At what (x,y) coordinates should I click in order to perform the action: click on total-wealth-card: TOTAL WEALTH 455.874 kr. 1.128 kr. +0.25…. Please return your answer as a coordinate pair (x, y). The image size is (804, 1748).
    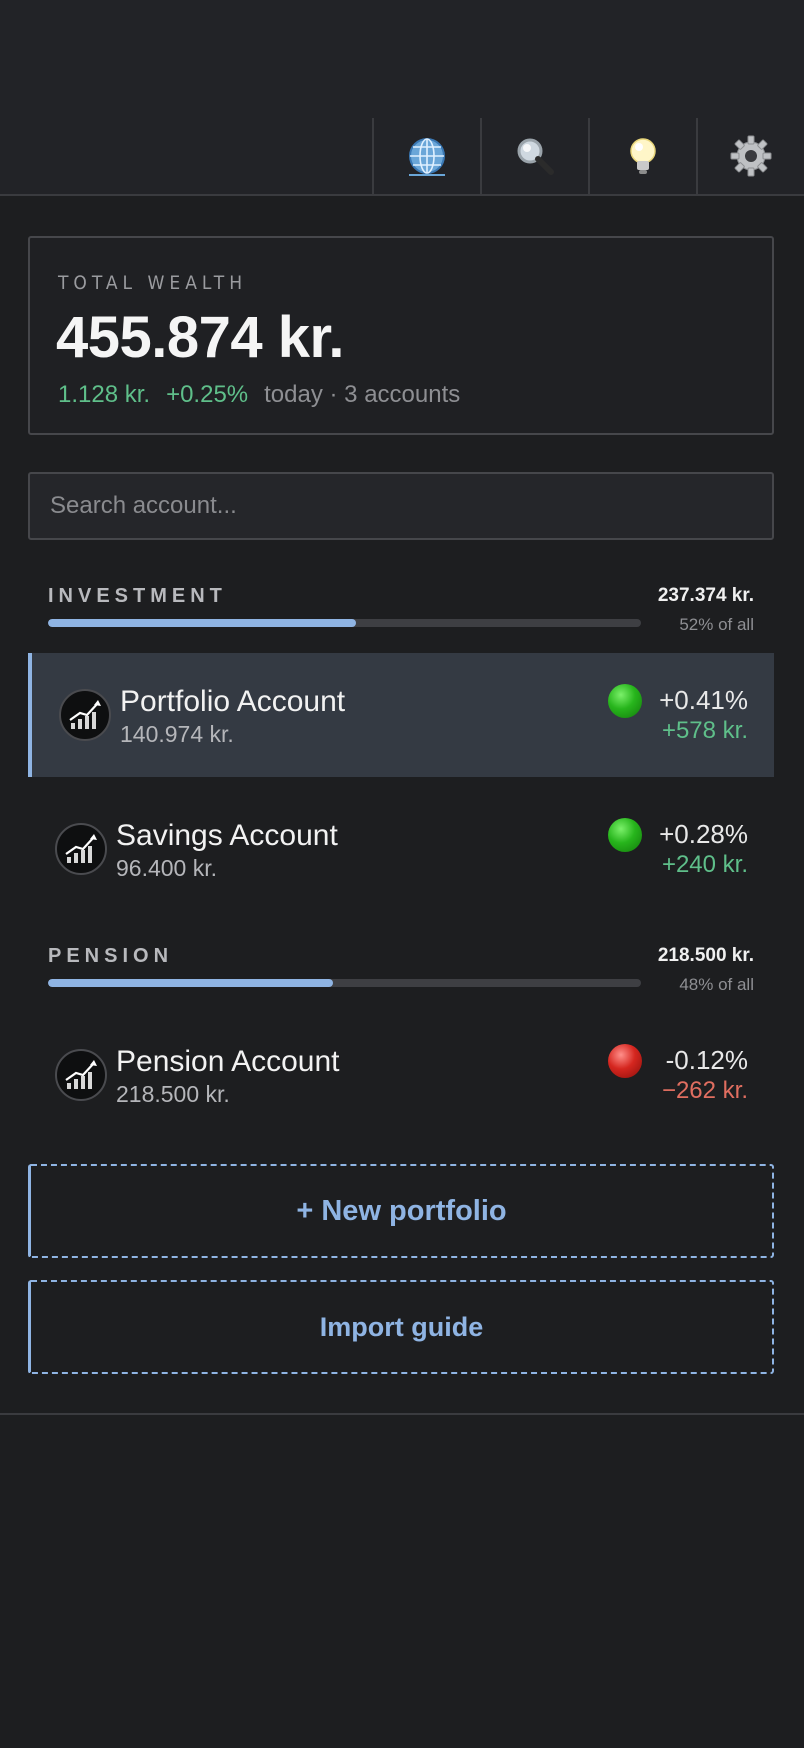
    Looking at the image, I should click on (401, 335).